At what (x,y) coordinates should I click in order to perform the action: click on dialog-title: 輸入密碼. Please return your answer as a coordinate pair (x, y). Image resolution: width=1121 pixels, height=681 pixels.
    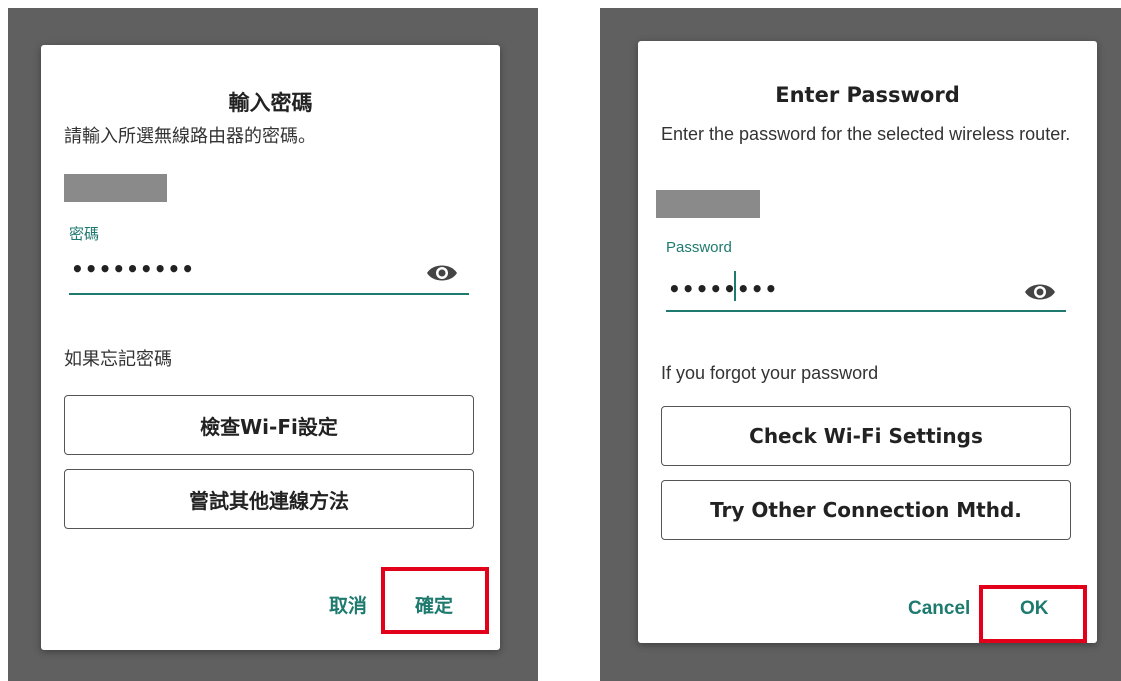
    Looking at the image, I should click on (270, 103).